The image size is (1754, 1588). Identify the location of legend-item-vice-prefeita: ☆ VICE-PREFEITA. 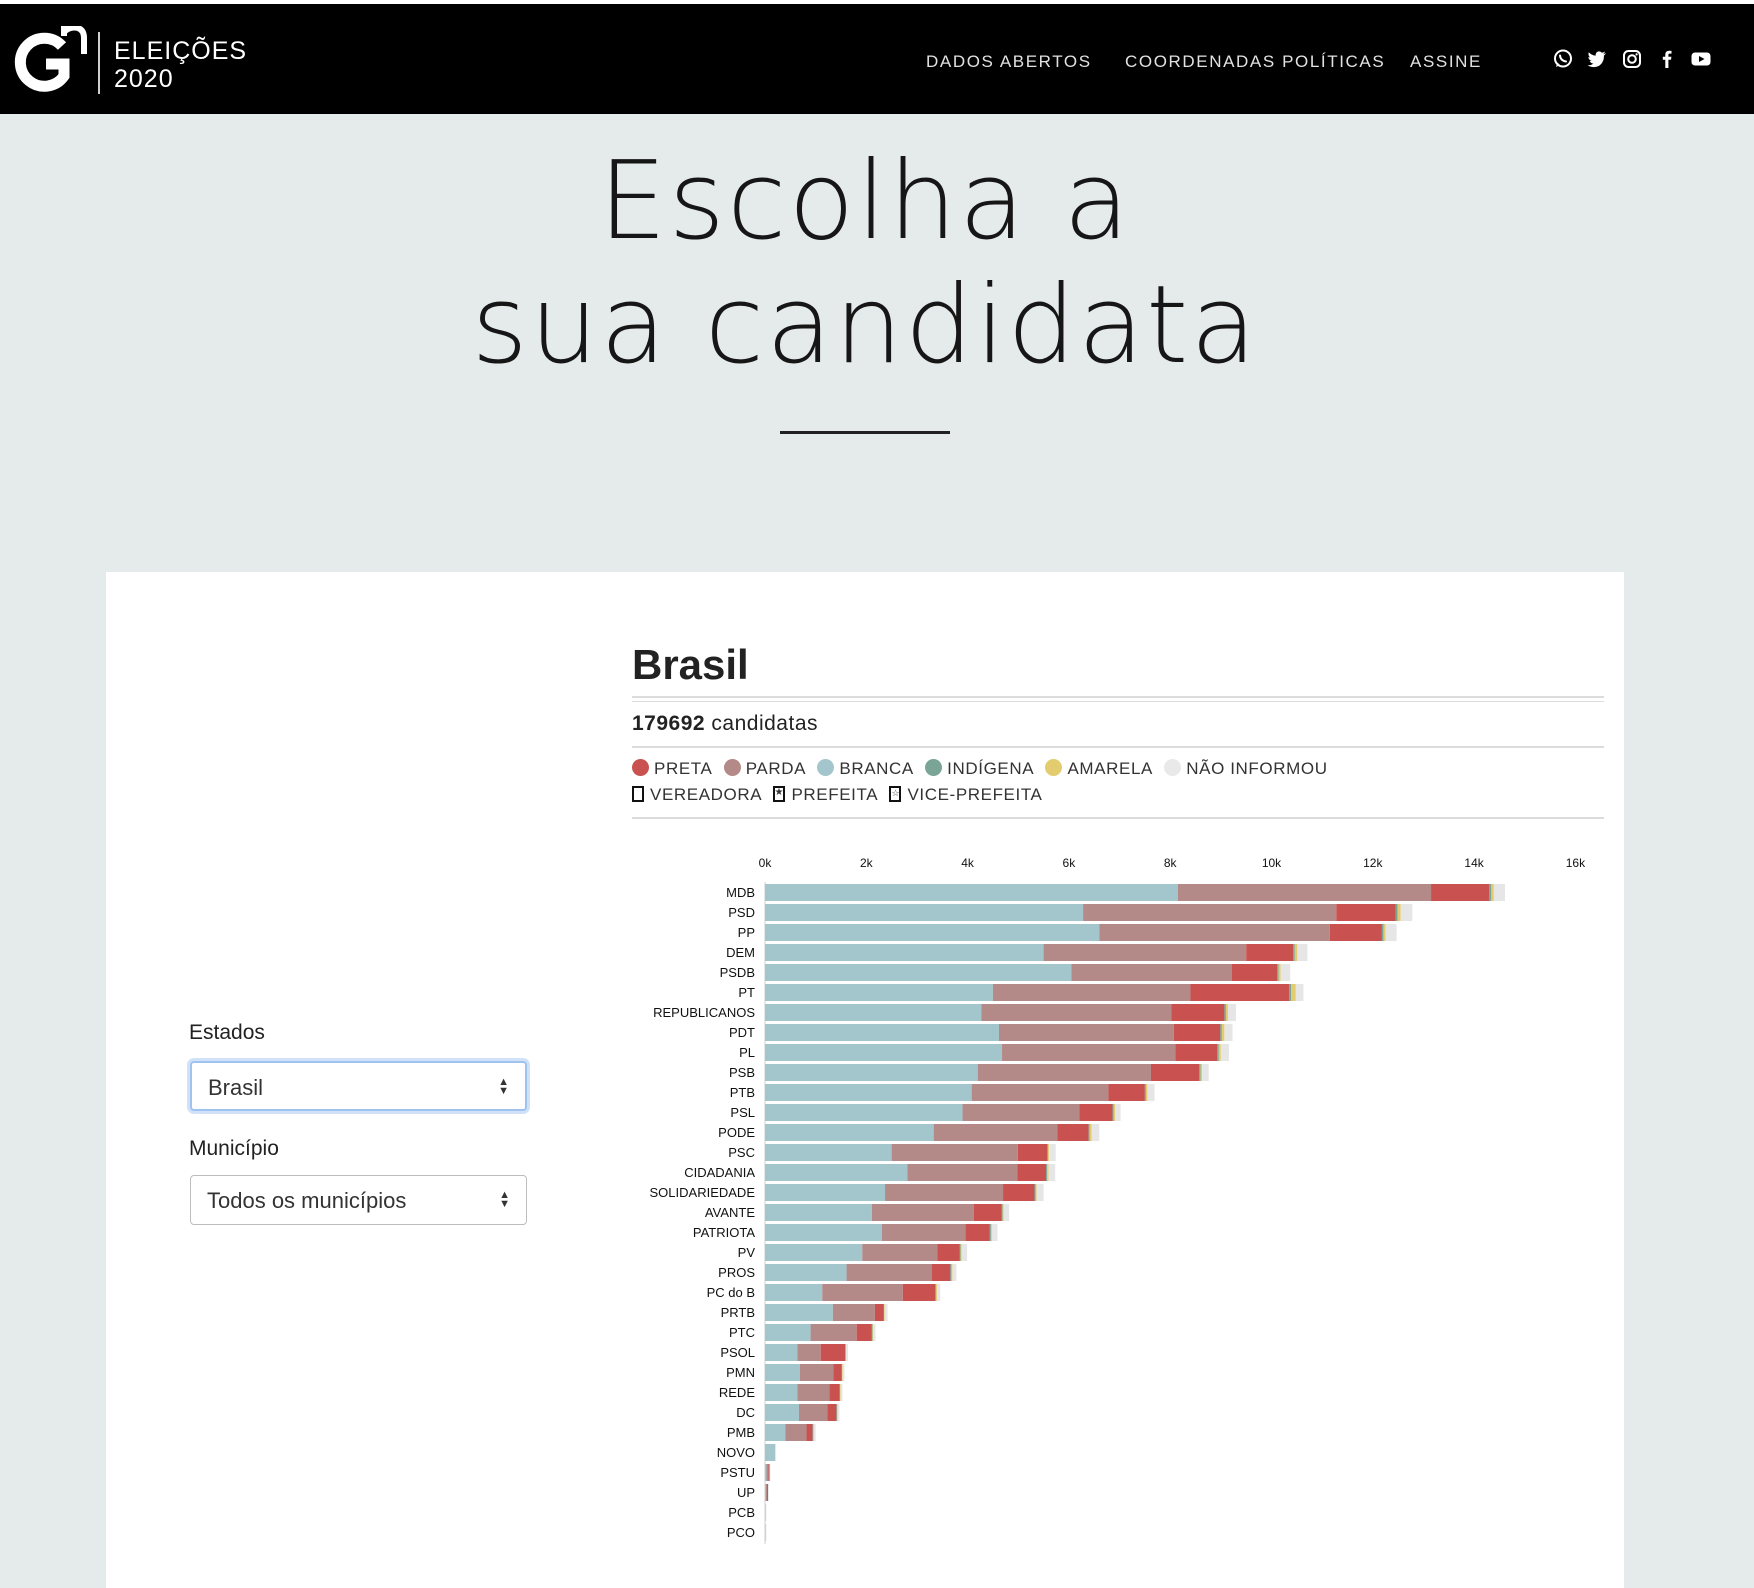
(965, 795).